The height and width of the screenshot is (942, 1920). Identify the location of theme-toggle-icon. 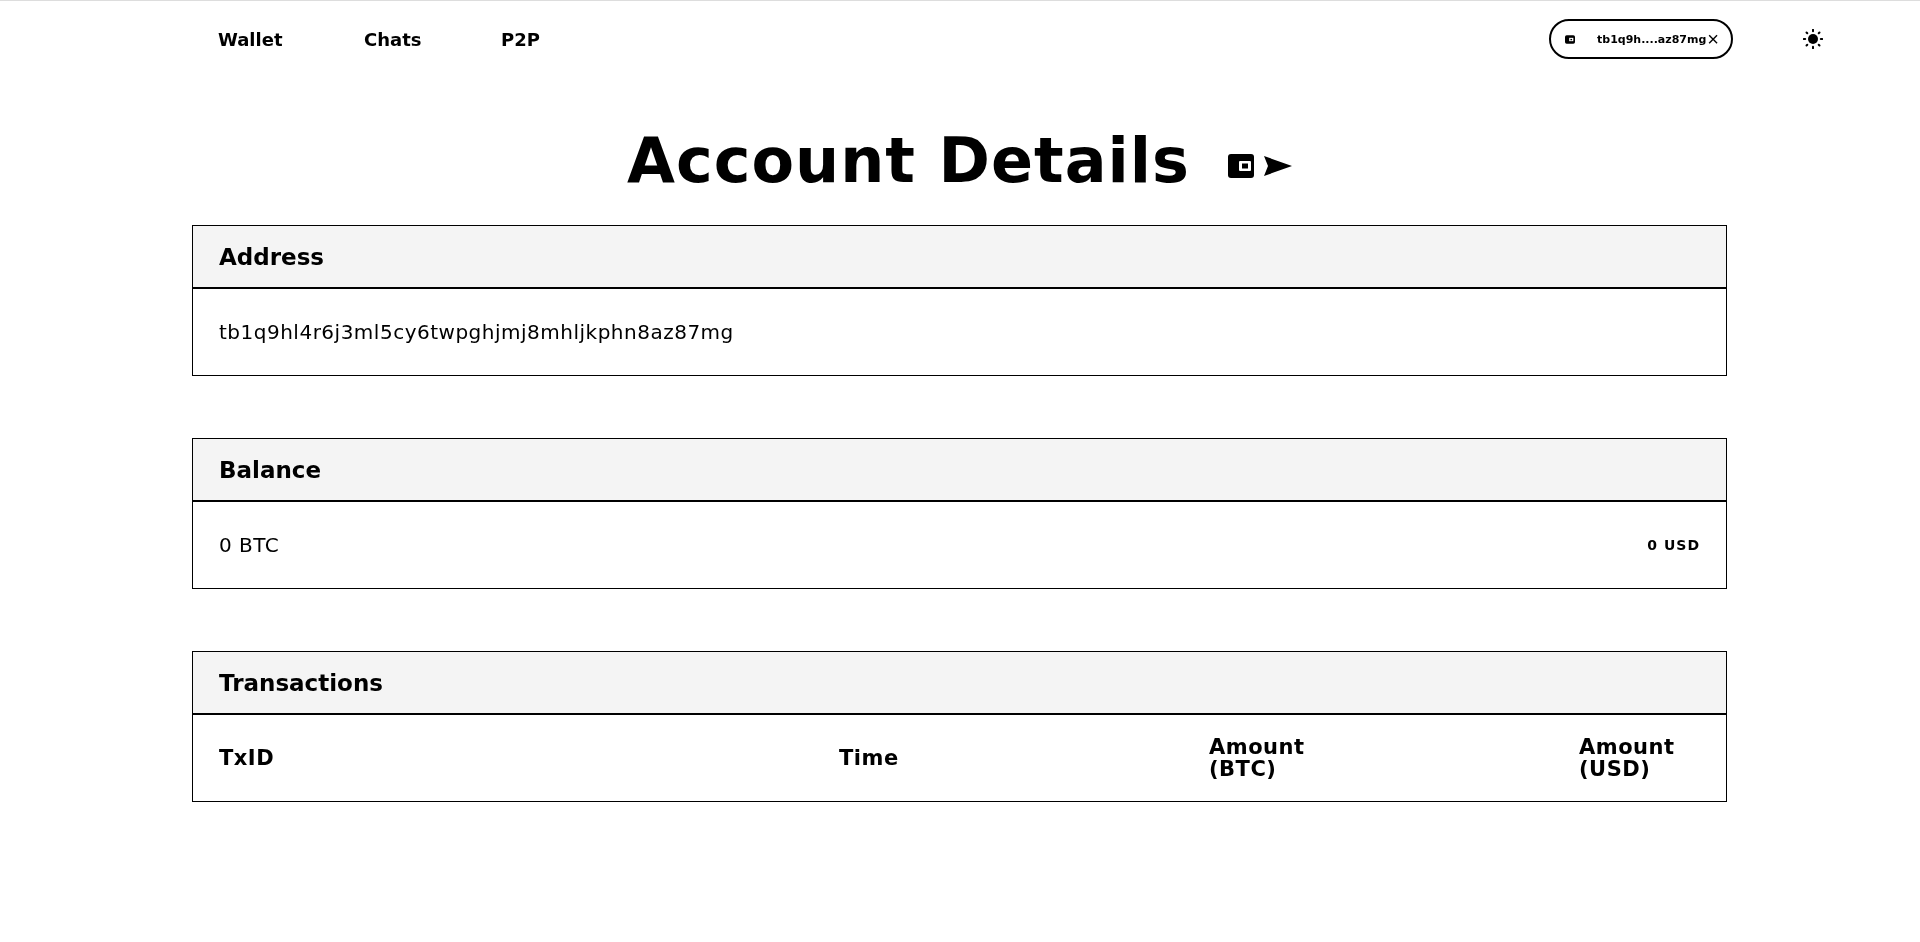
(1813, 39).